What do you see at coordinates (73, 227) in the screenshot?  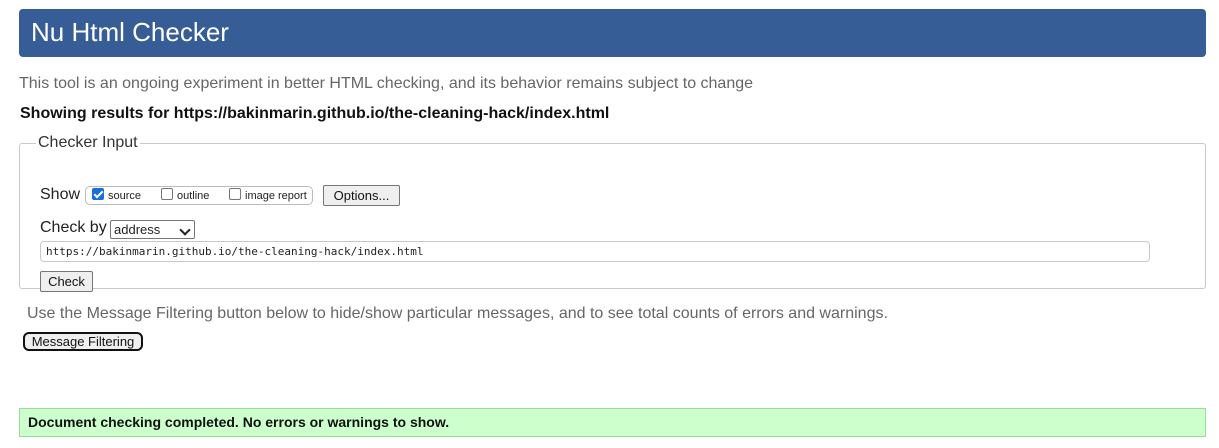 I see `check-by-label: Check by` at bounding box center [73, 227].